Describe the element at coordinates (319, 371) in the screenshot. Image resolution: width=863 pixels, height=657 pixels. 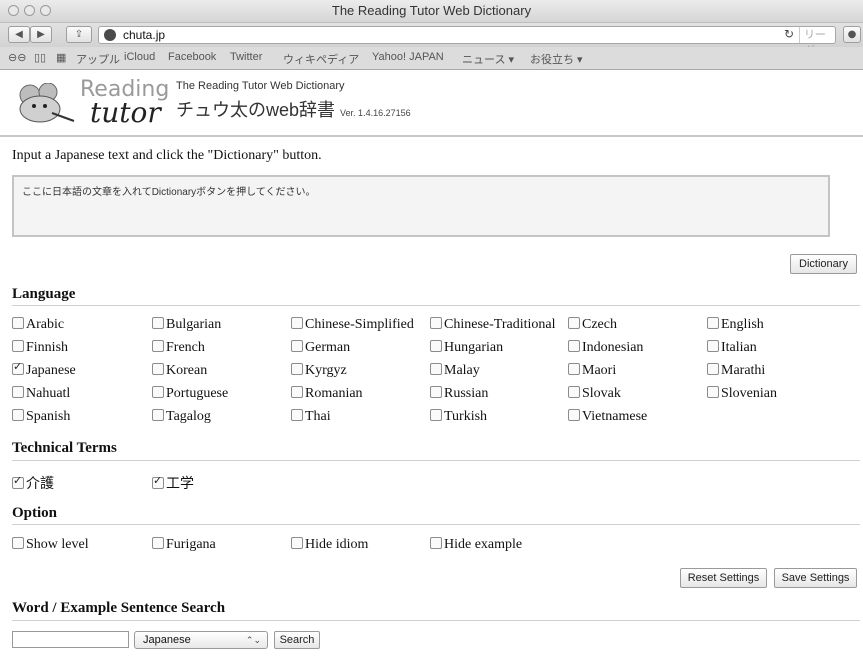
I see `language-checkbox-kyrgyz: Kyrgyz` at that location.